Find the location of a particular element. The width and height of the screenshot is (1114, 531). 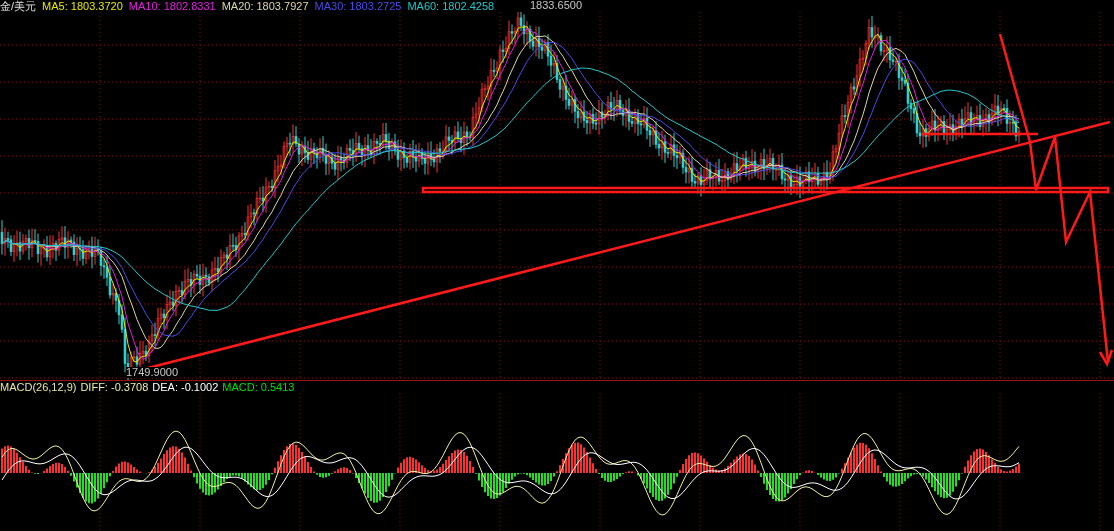

instrument-title: 金/美元 is located at coordinates (18, 7).